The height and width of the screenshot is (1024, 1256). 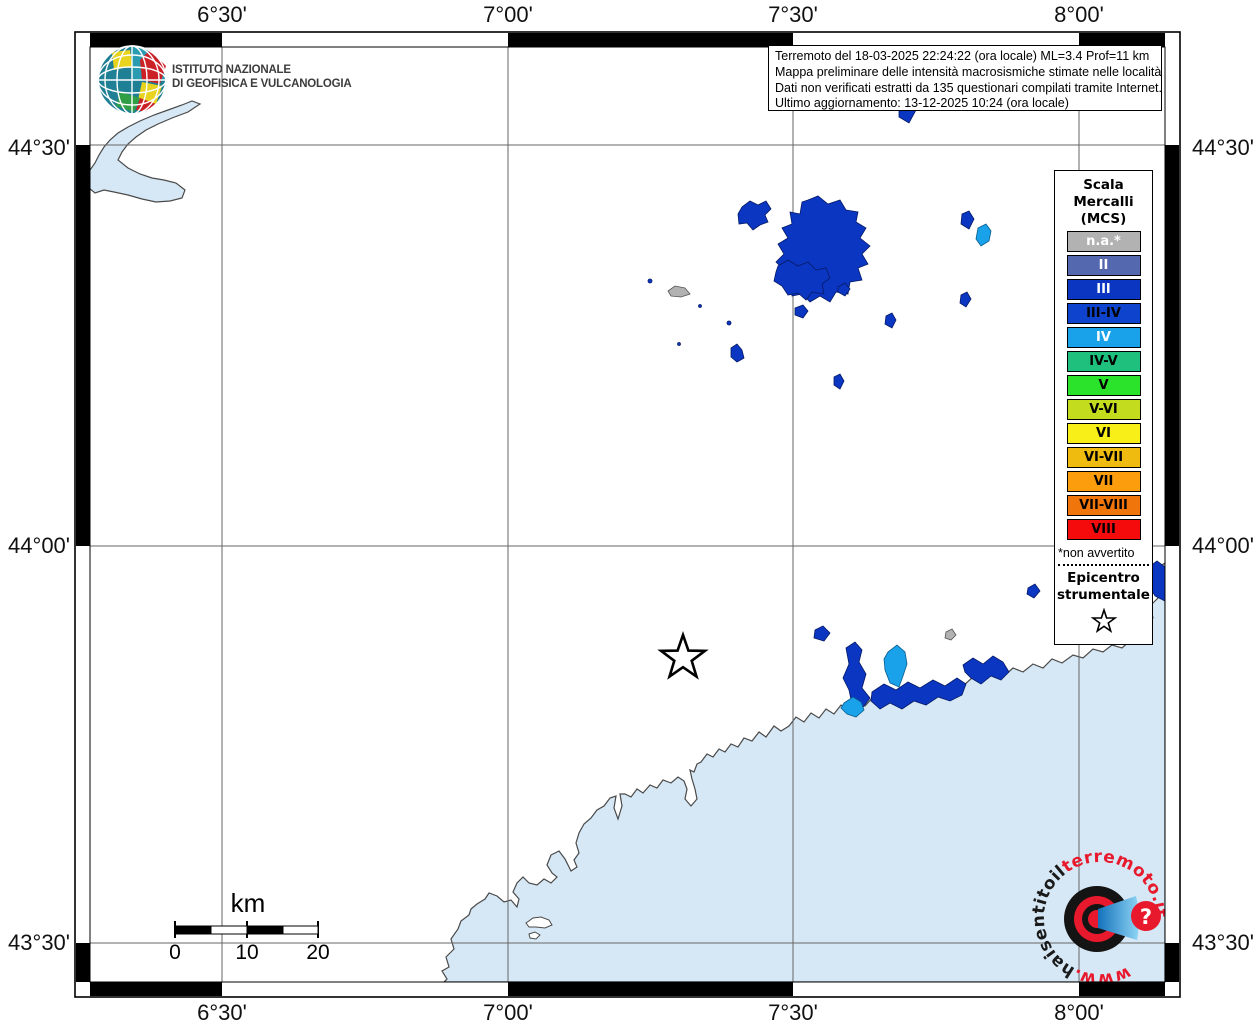 What do you see at coordinates (1103, 219) in the screenshot?
I see `legend-title-line3: (MCS)` at bounding box center [1103, 219].